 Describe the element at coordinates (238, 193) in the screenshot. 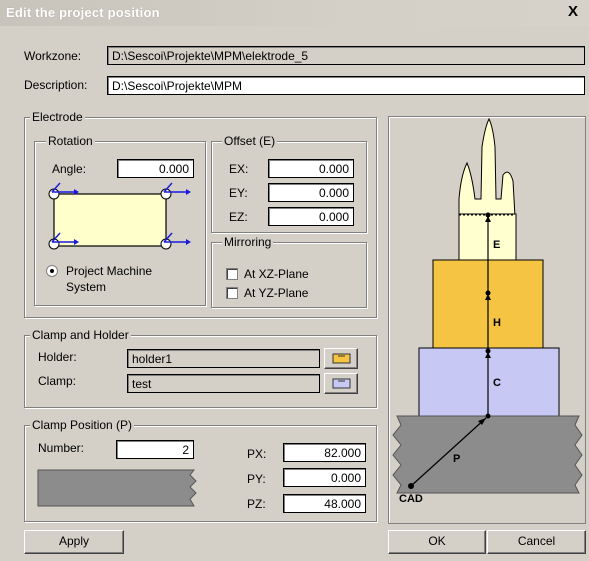

I see `ey-label: EY:` at that location.